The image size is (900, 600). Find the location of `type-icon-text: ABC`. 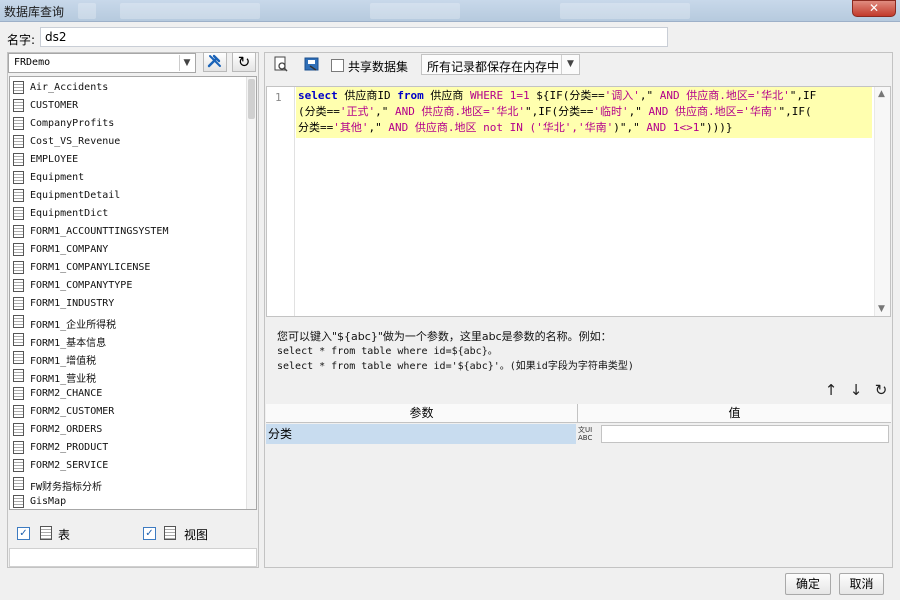

type-icon-text: ABC is located at coordinates (585, 438).